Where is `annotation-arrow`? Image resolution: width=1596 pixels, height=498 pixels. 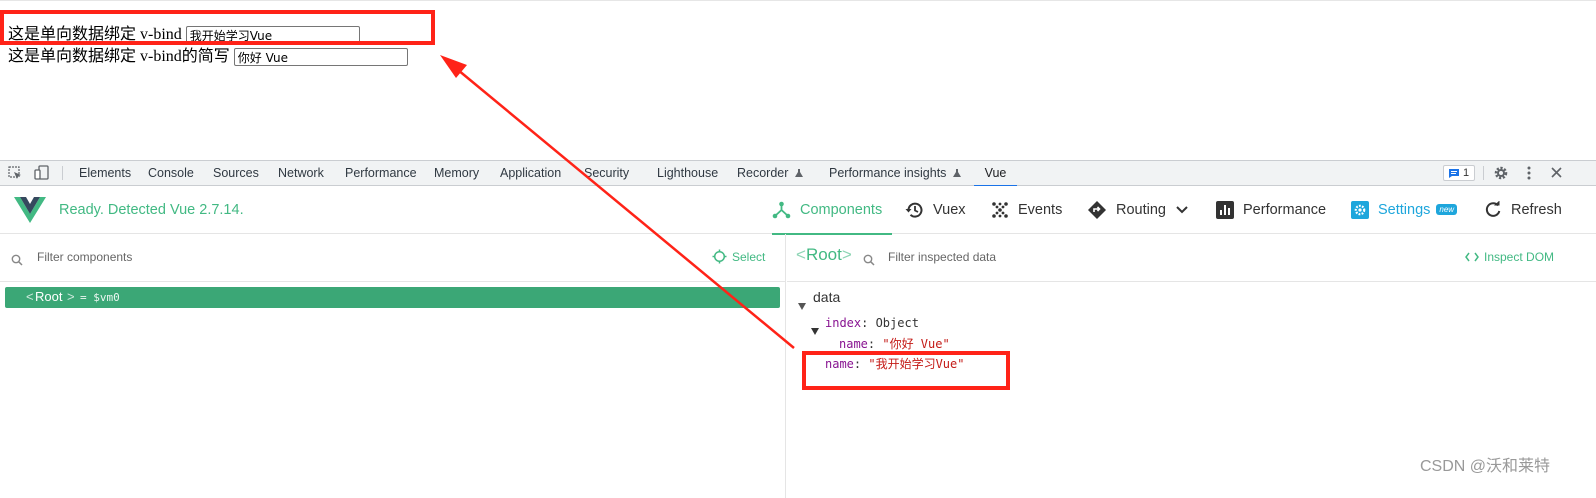
annotation-arrow is located at coordinates (617, 202).